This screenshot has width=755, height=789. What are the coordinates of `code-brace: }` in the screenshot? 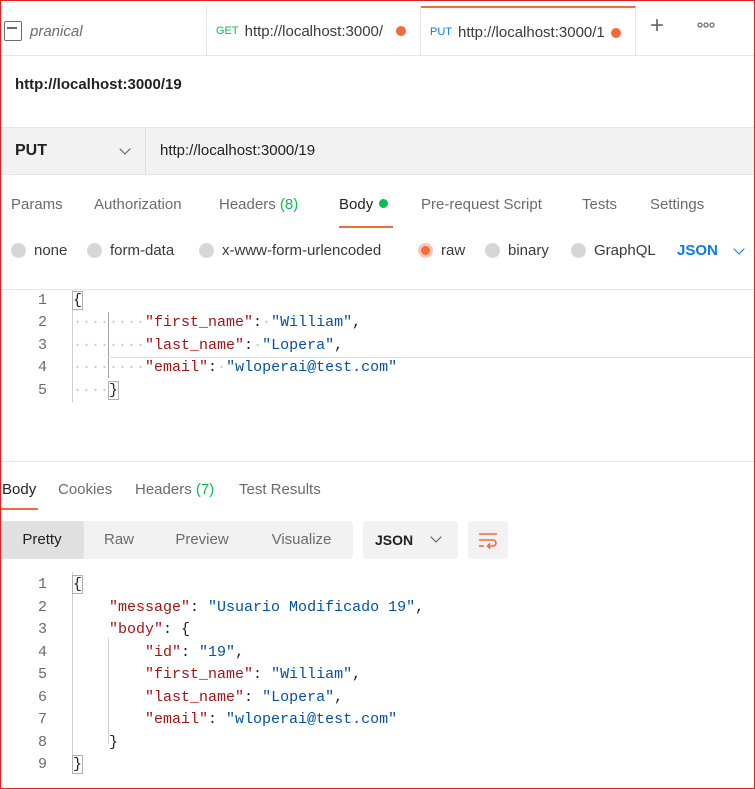 It's located at (114, 390).